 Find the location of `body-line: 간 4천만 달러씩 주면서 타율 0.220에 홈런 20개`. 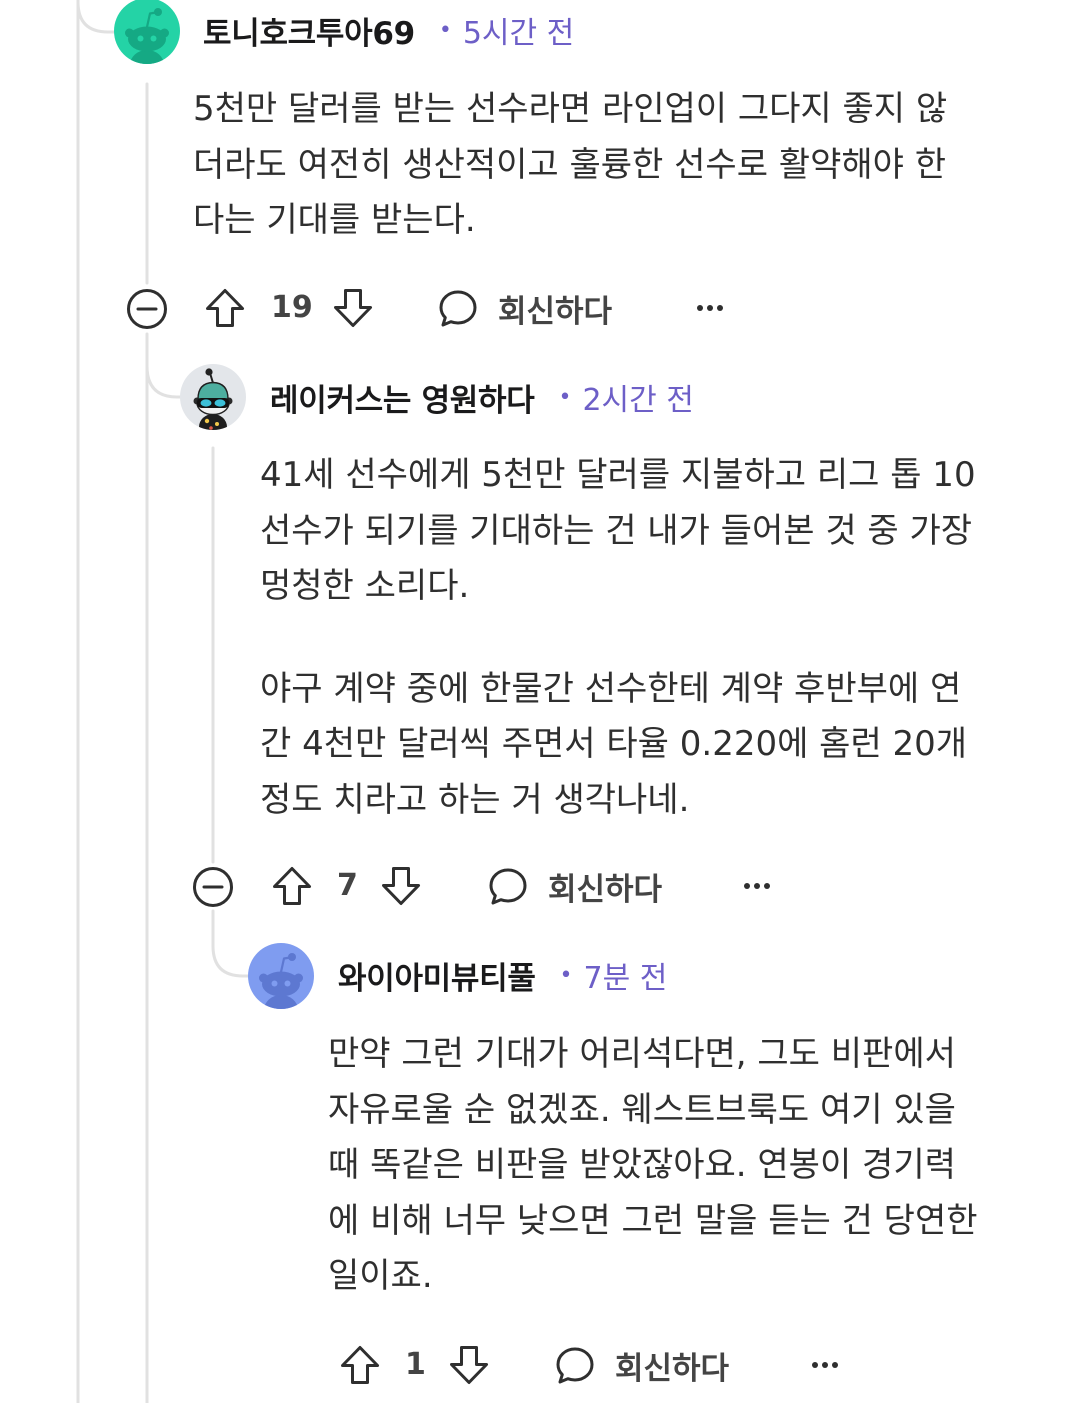

body-line: 간 4천만 달러씩 주면서 타율 0.220에 홈런 20개 is located at coordinates (614, 744).